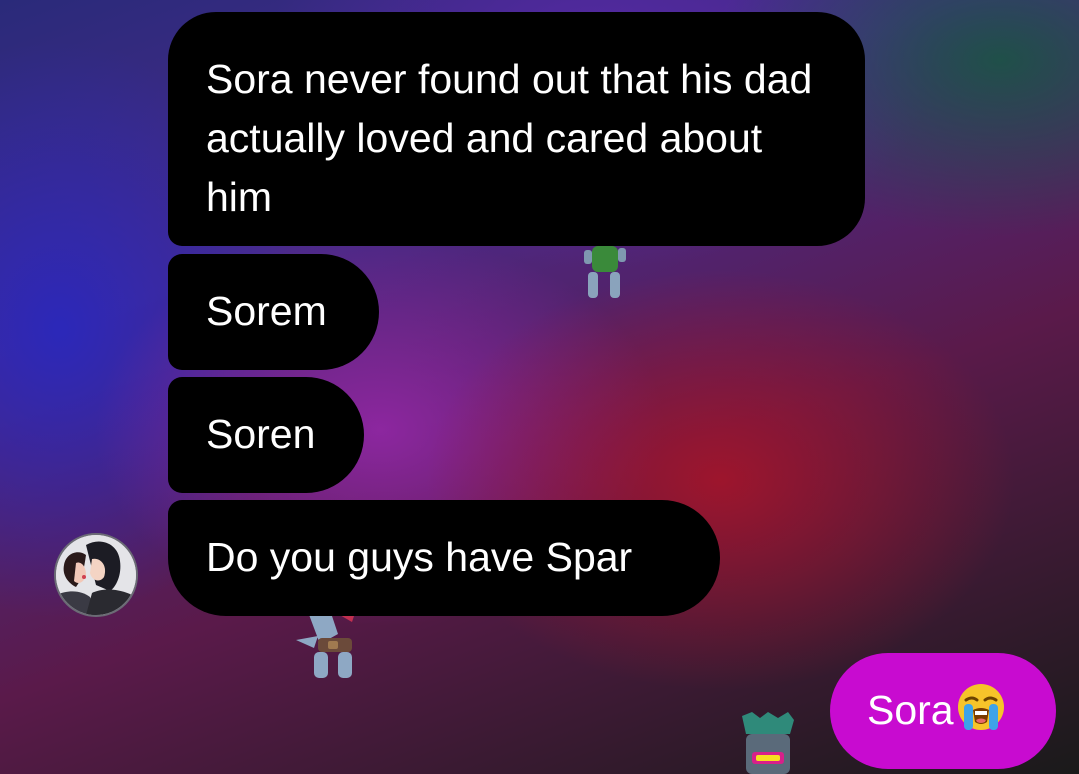 The image size is (1079, 774). I want to click on avatar-image-icon, so click(96, 575).